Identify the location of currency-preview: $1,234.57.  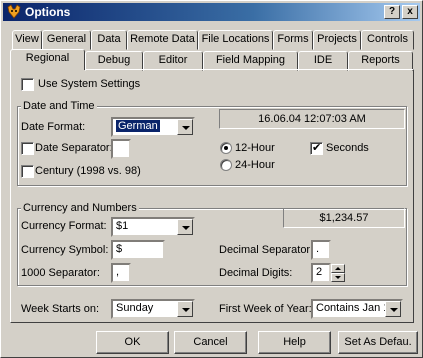
(344, 218).